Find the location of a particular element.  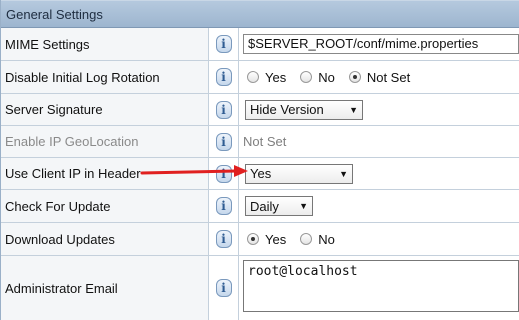

value-cell: root@localhost is located at coordinates (379, 288).